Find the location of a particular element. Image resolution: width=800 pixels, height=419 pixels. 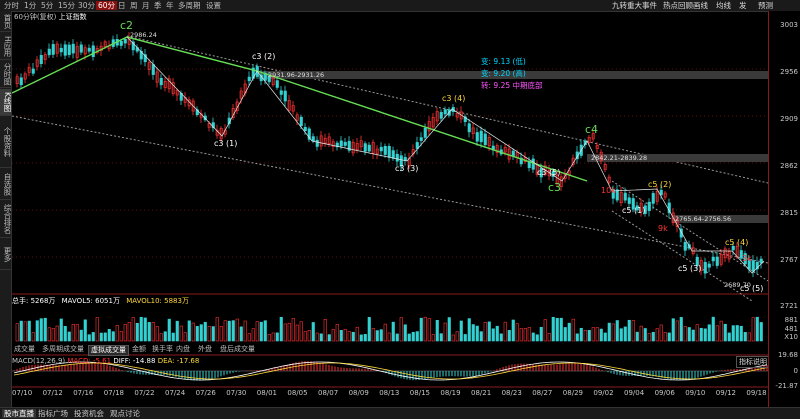

period-tab-3: 15分 is located at coordinates (66, 5).